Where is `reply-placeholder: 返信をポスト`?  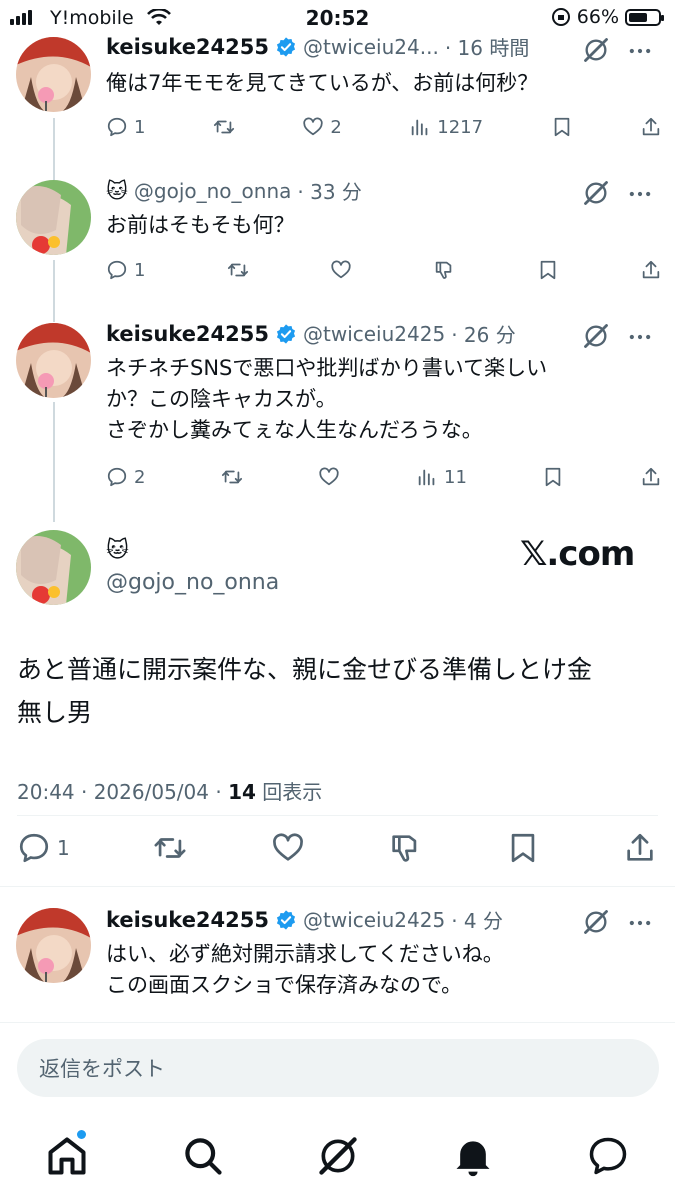
reply-placeholder: 返信をポスト is located at coordinates (102, 1069).